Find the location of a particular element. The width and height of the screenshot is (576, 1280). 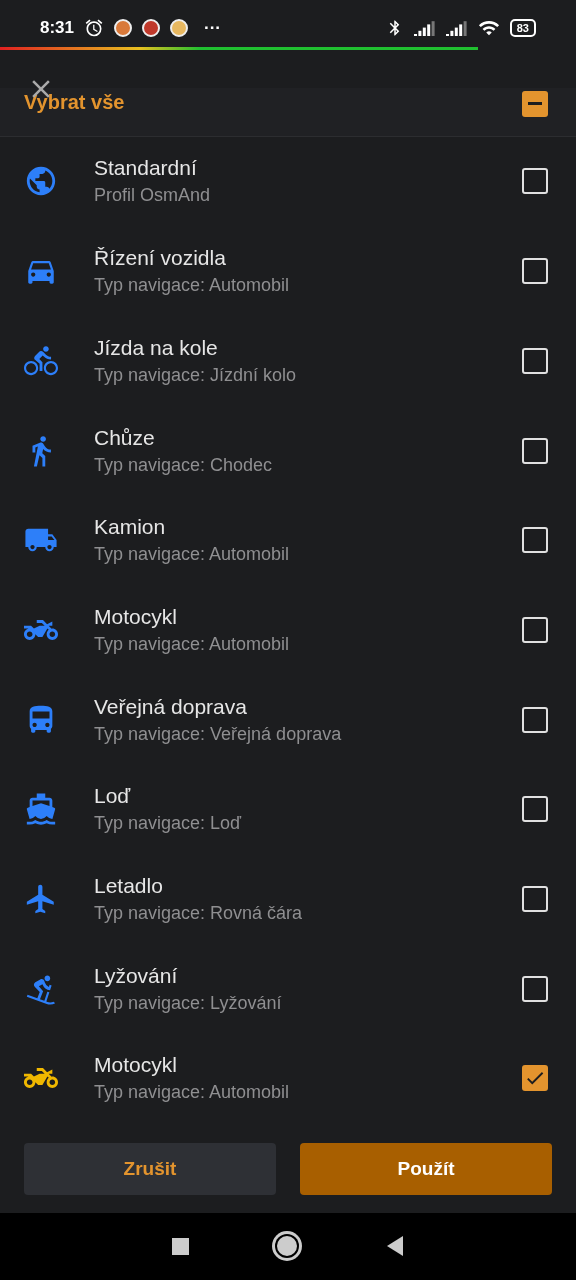

profile-name: Chůze is located at coordinates (125, 437).